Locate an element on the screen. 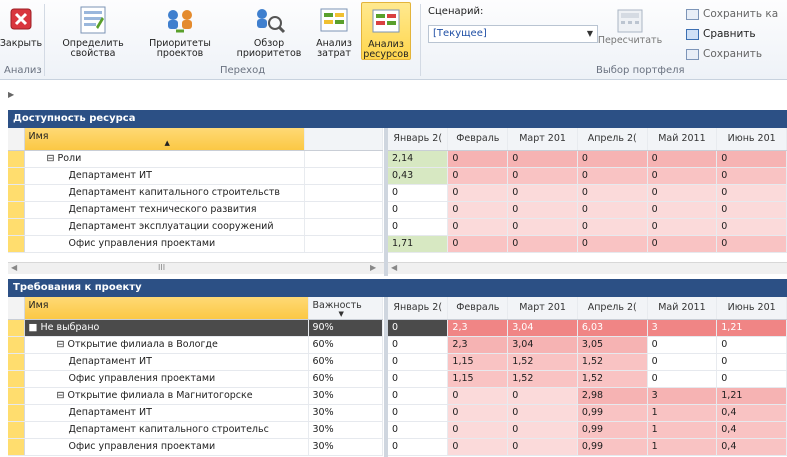 The height and width of the screenshot is (457, 787). table-row: 2,14 0 0 0 0 0 is located at coordinates (587, 159).